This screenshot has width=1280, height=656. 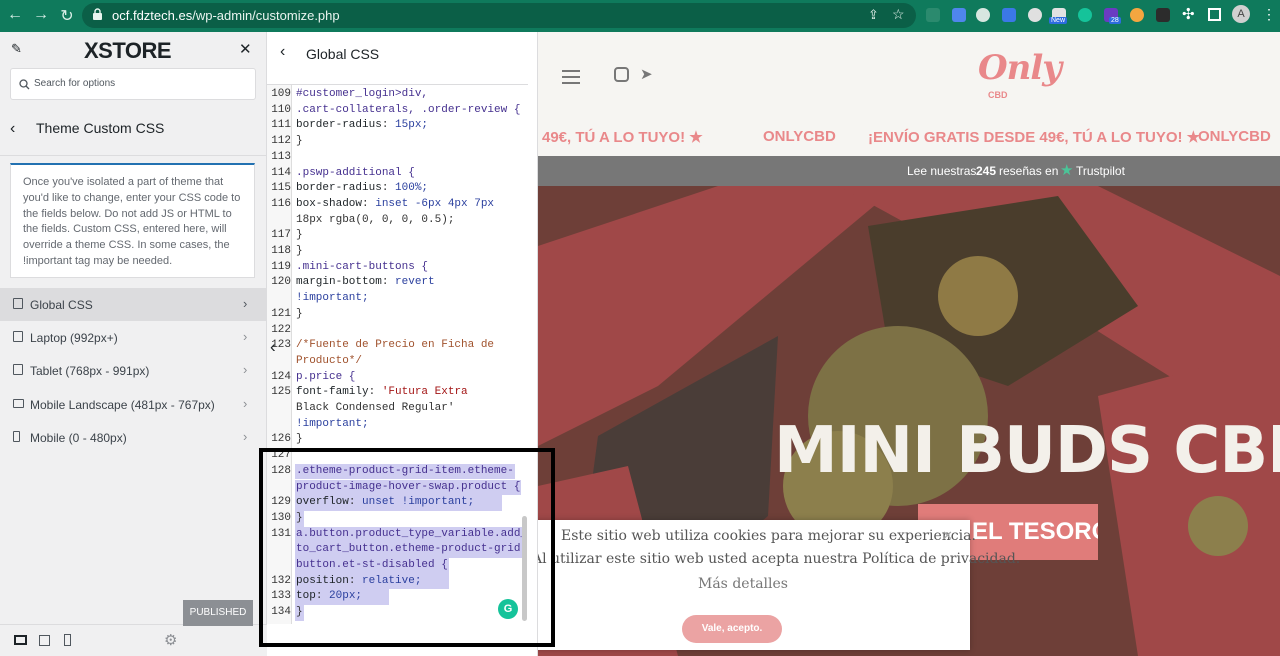 What do you see at coordinates (128, 50) in the screenshot?
I see `xstore-logo: XSTORE` at bounding box center [128, 50].